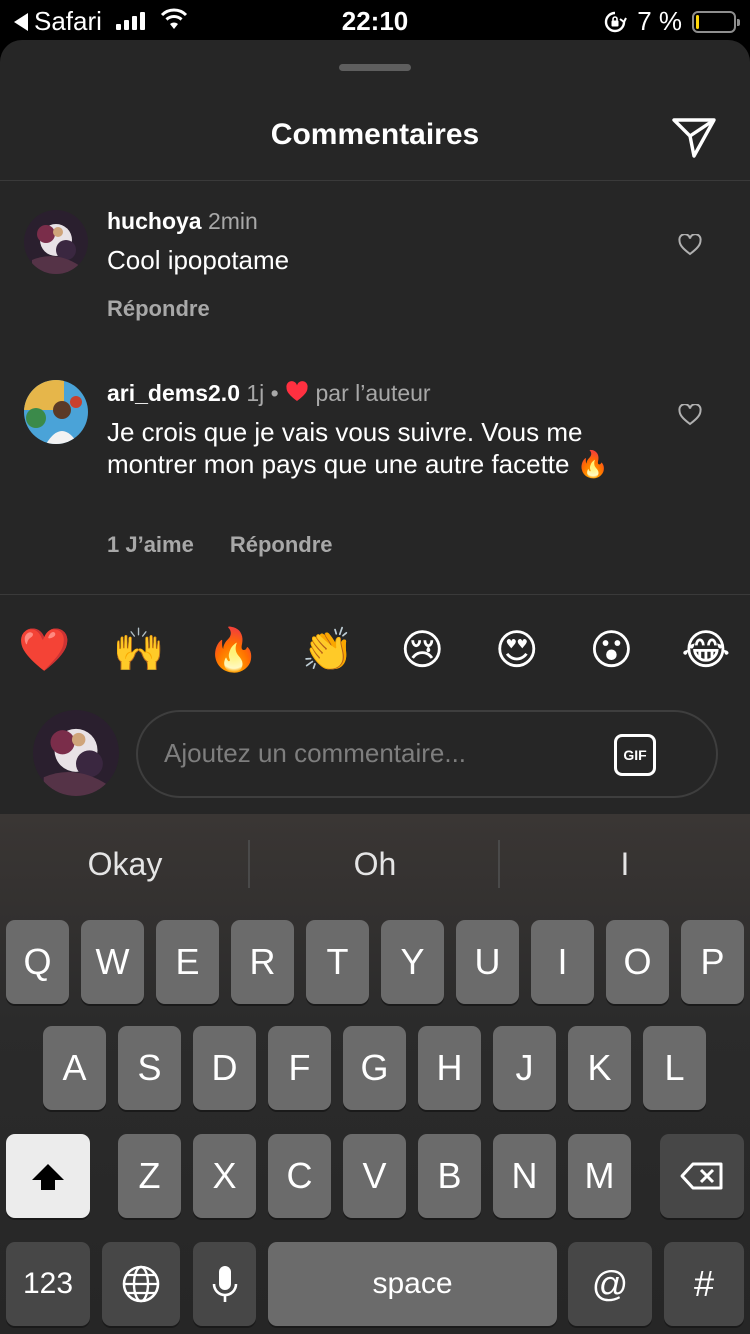 The image size is (750, 1334). What do you see at coordinates (412, 962) in the screenshot?
I see `key-y: Y` at bounding box center [412, 962].